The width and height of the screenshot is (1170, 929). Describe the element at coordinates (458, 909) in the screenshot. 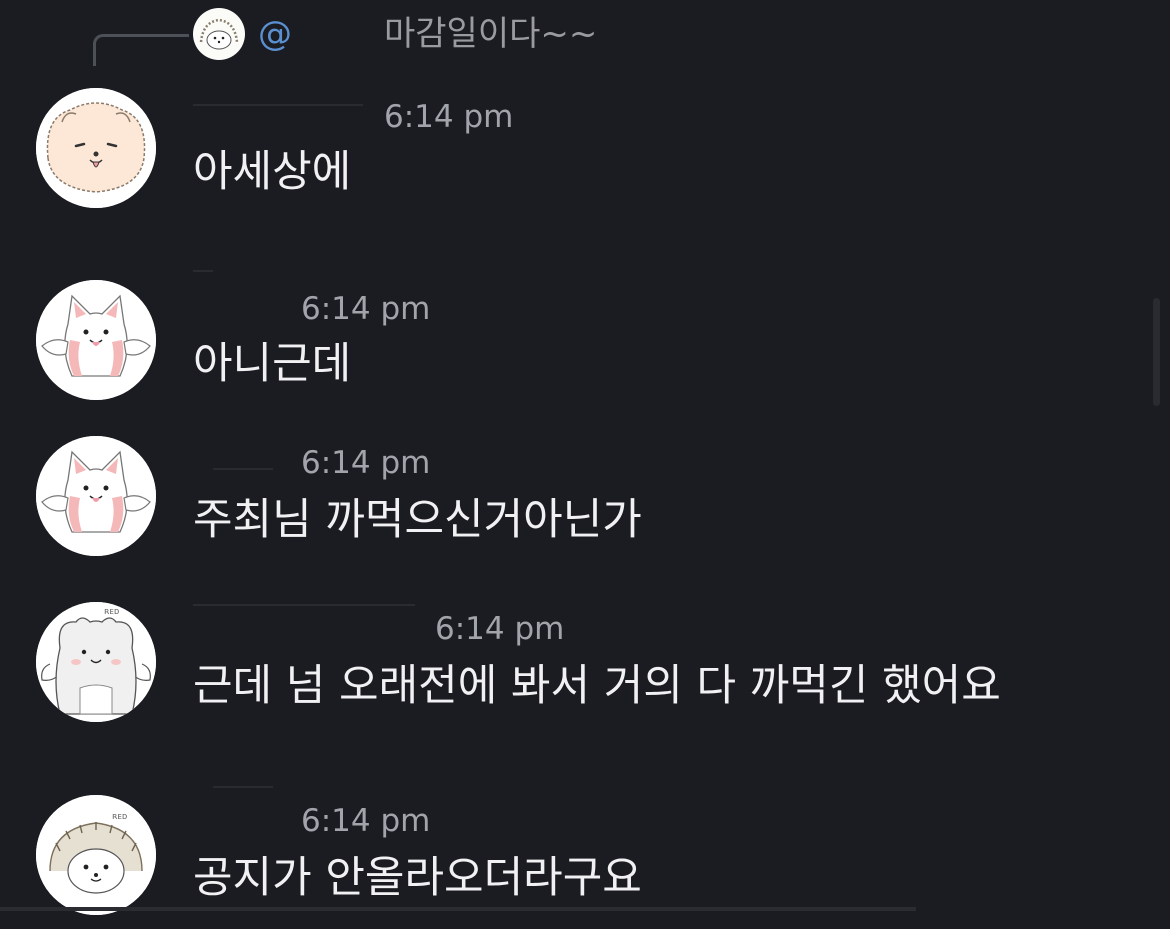

I see `bottom-divider` at that location.